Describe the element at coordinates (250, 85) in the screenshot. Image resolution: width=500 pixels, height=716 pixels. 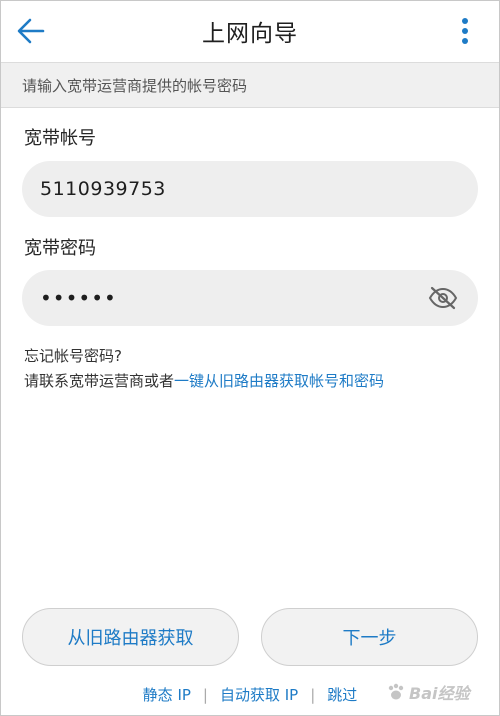
I see `instruction-banner: 请输入宽带运营商提供的帐号密码` at that location.